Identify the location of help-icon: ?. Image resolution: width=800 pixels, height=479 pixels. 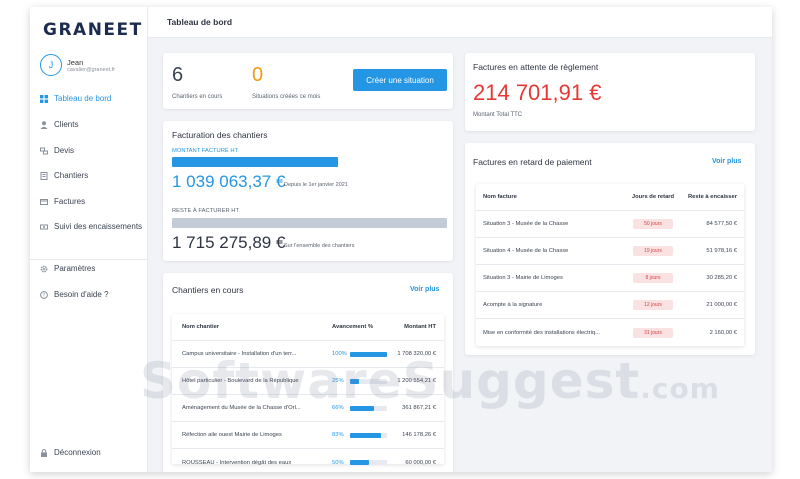
(44, 294).